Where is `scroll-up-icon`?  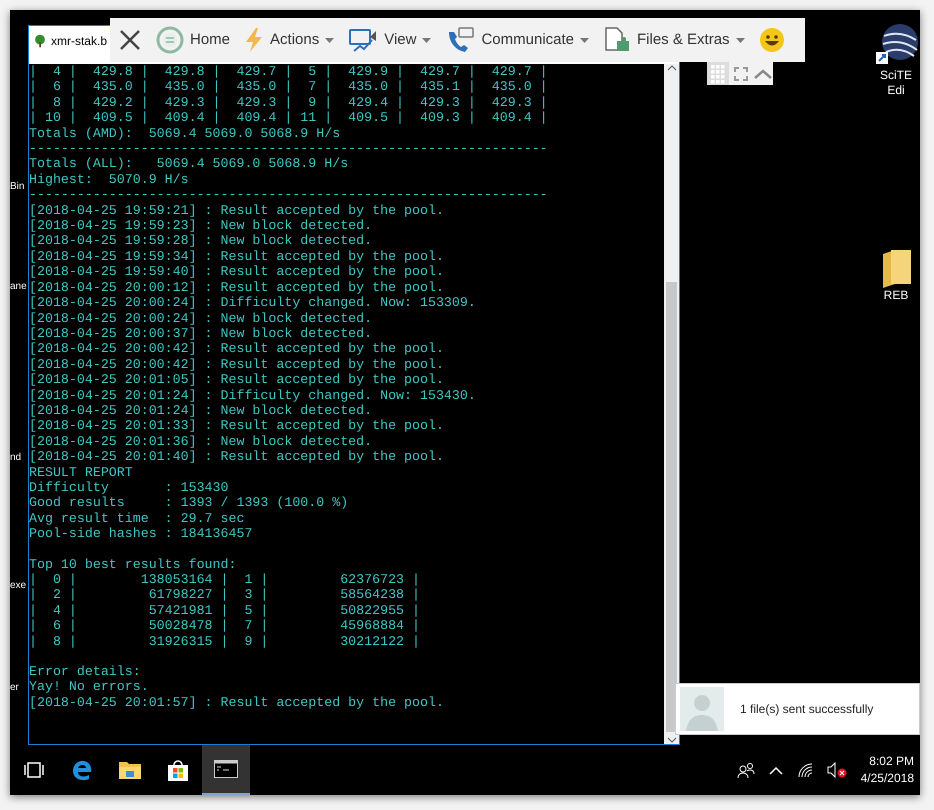
scroll-up-icon is located at coordinates (671, 68).